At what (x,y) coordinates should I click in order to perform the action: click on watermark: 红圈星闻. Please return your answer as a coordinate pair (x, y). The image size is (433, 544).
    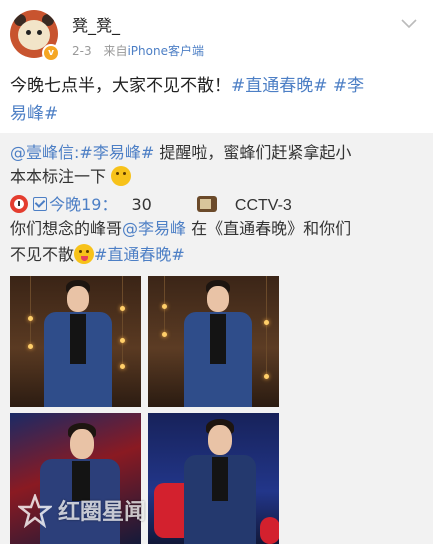
    Looking at the image, I should click on (93, 513).